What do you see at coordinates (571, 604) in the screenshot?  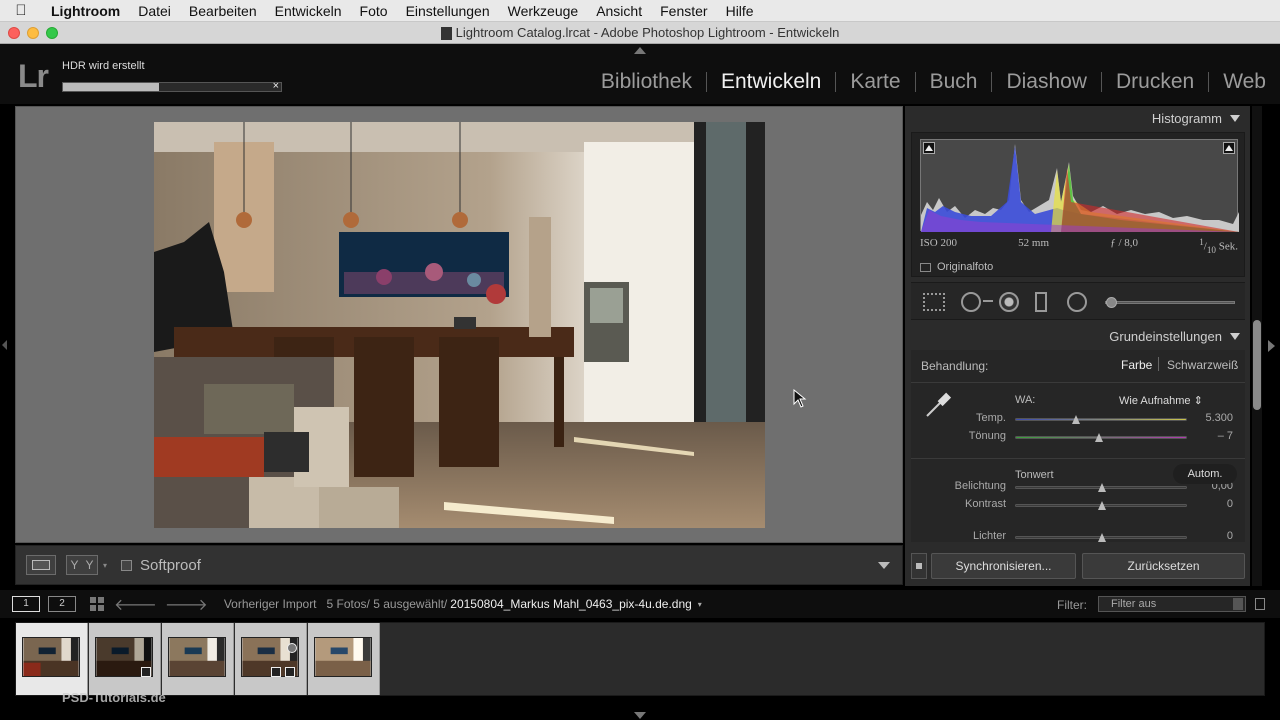 I see `current-filename: 20150804_Markus Mahl_0463_pix-4u.de.dng` at bounding box center [571, 604].